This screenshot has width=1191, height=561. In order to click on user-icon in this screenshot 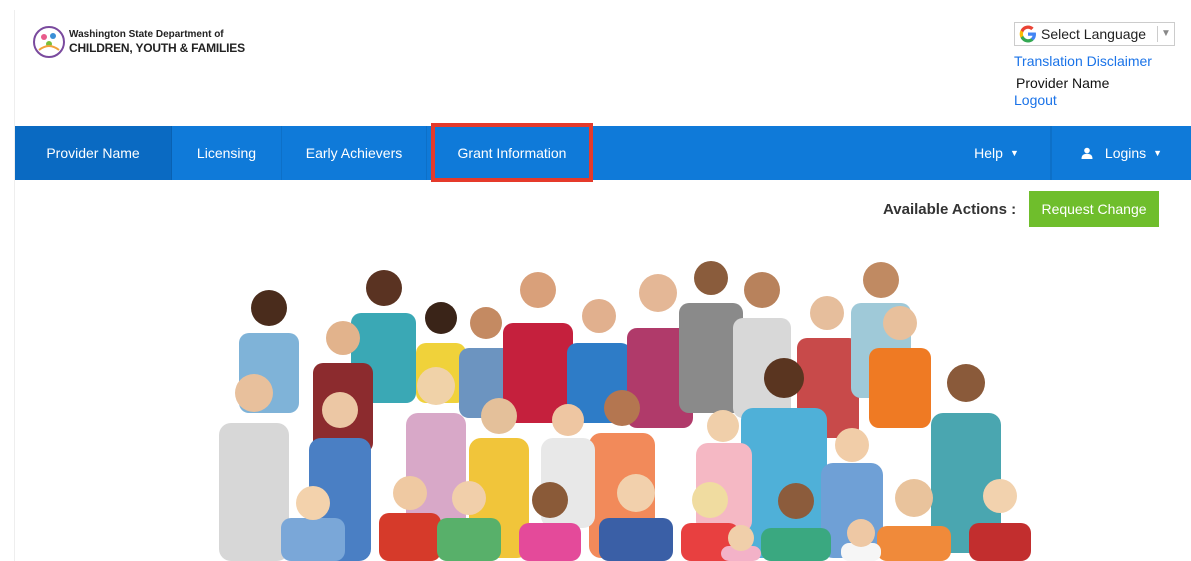, I will do `click(1087, 153)`.